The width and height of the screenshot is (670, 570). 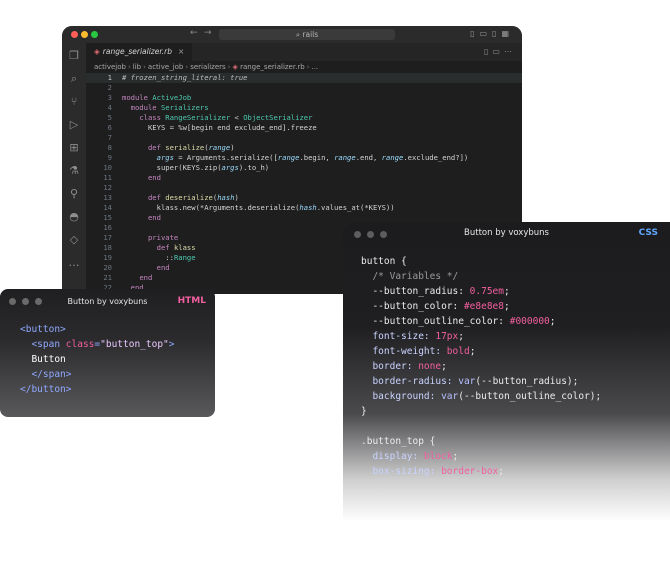 I want to click on line-text: private, so click(x=163, y=237).